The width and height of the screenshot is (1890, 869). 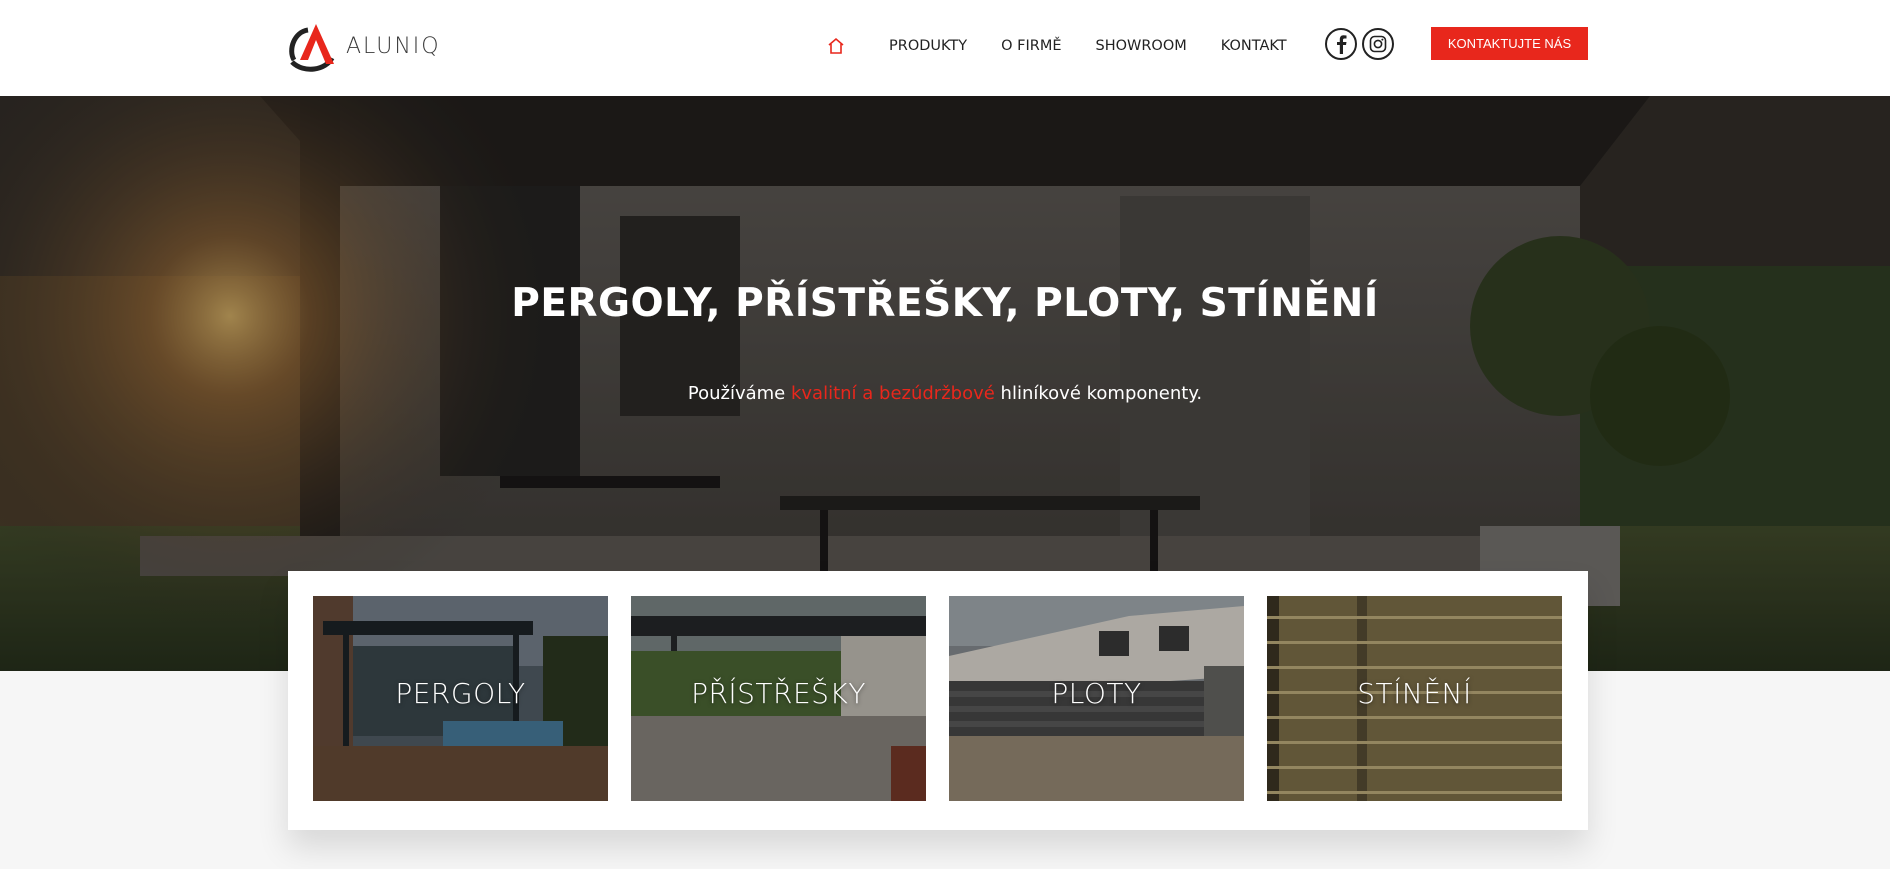 I want to click on contact-us-button: KONTAKTUJTE NÁS, so click(x=1509, y=43).